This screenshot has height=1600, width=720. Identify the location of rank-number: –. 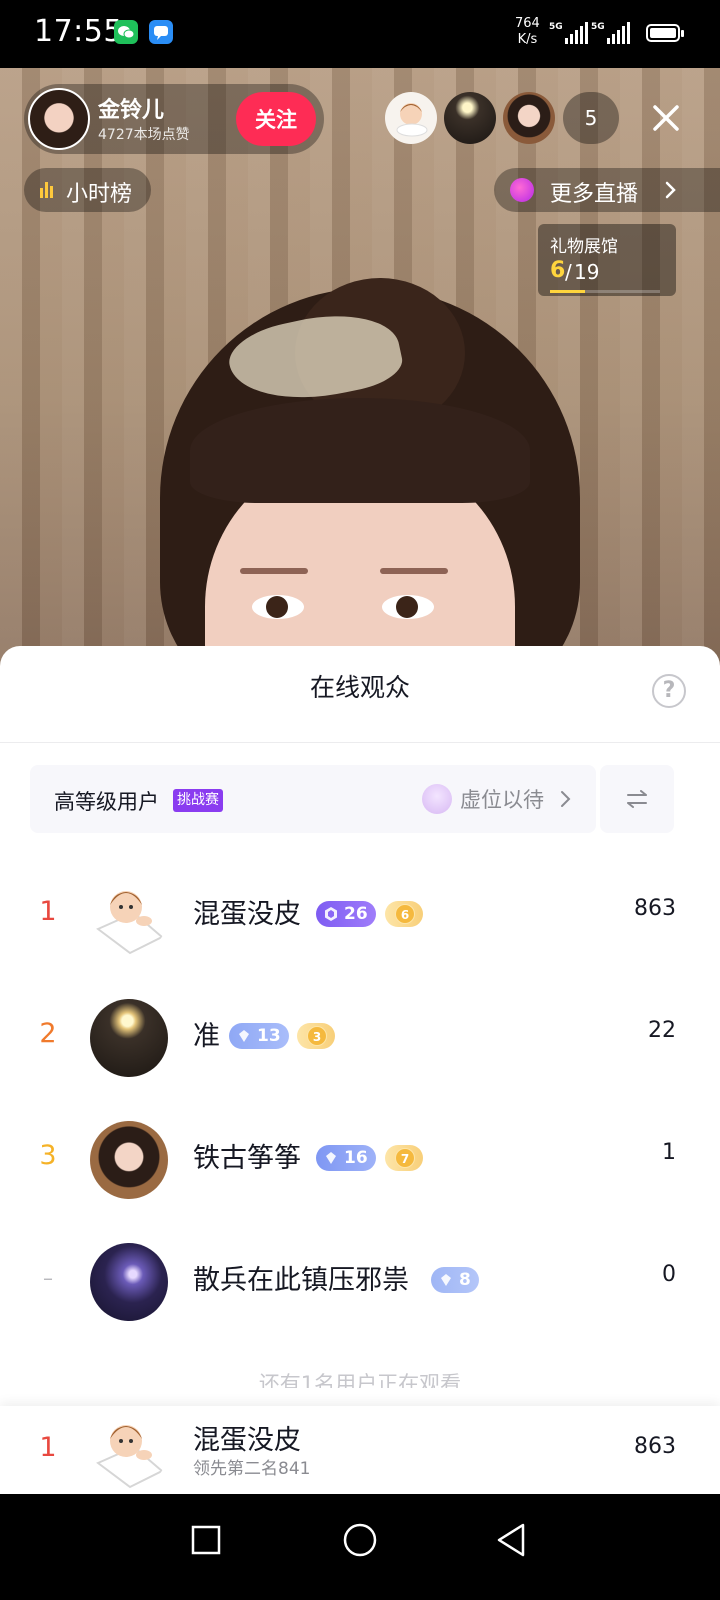
(48, 1278).